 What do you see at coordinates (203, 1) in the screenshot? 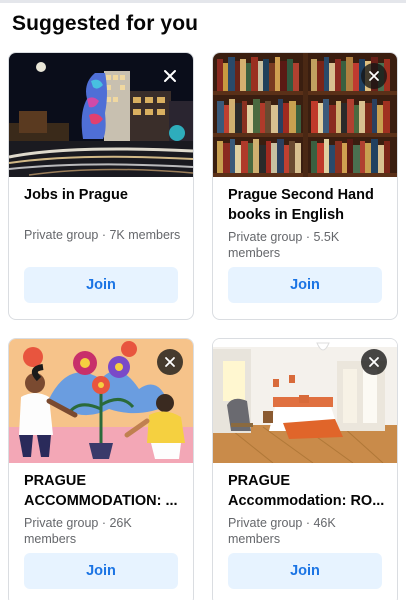
I see `top-divider` at bounding box center [203, 1].